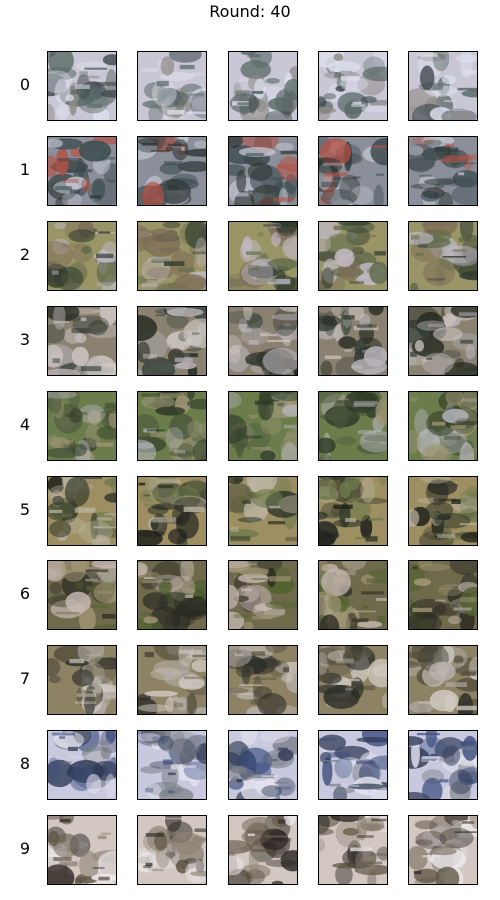 This screenshot has width=500, height=900. What do you see at coordinates (25, 84) in the screenshot?
I see `row-label: 0` at bounding box center [25, 84].